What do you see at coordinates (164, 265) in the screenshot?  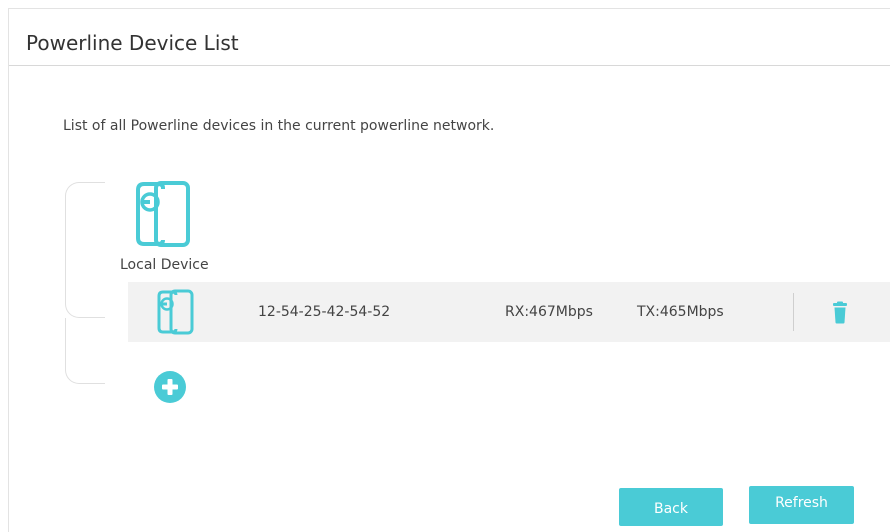 I see `local-device-label: Local Device` at bounding box center [164, 265].